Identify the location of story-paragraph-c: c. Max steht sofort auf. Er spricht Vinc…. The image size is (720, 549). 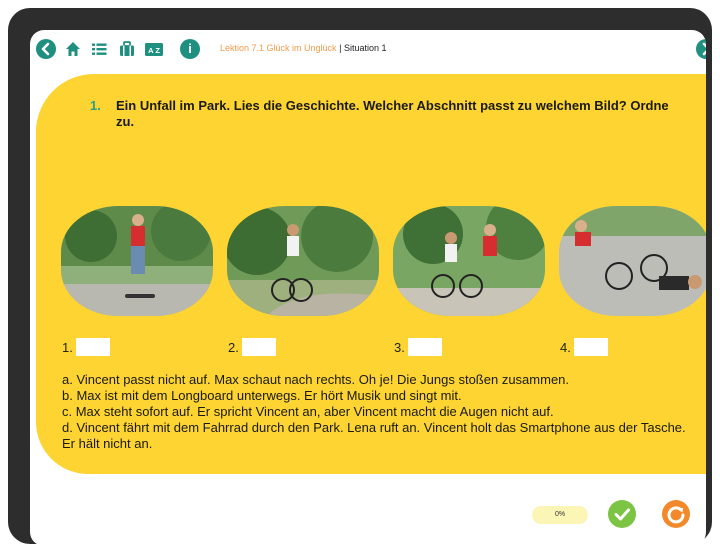
(382, 412).